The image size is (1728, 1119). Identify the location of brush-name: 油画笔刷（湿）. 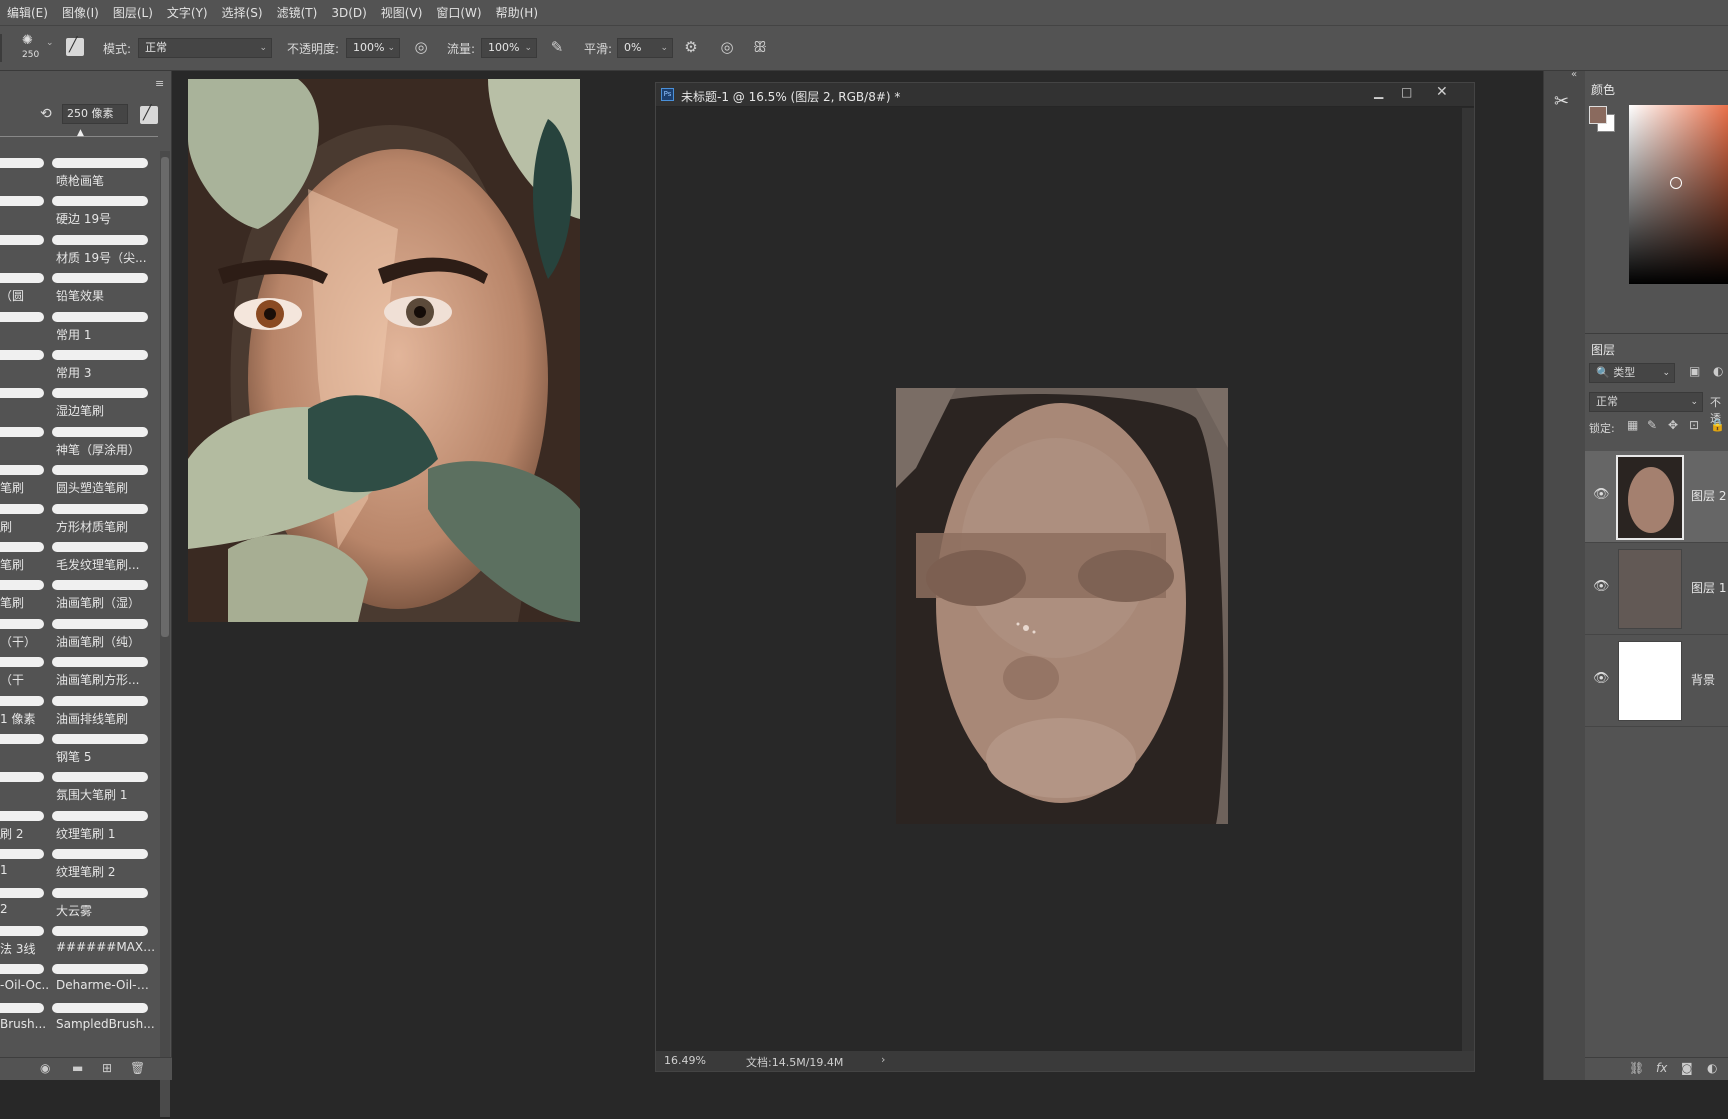
(106, 602).